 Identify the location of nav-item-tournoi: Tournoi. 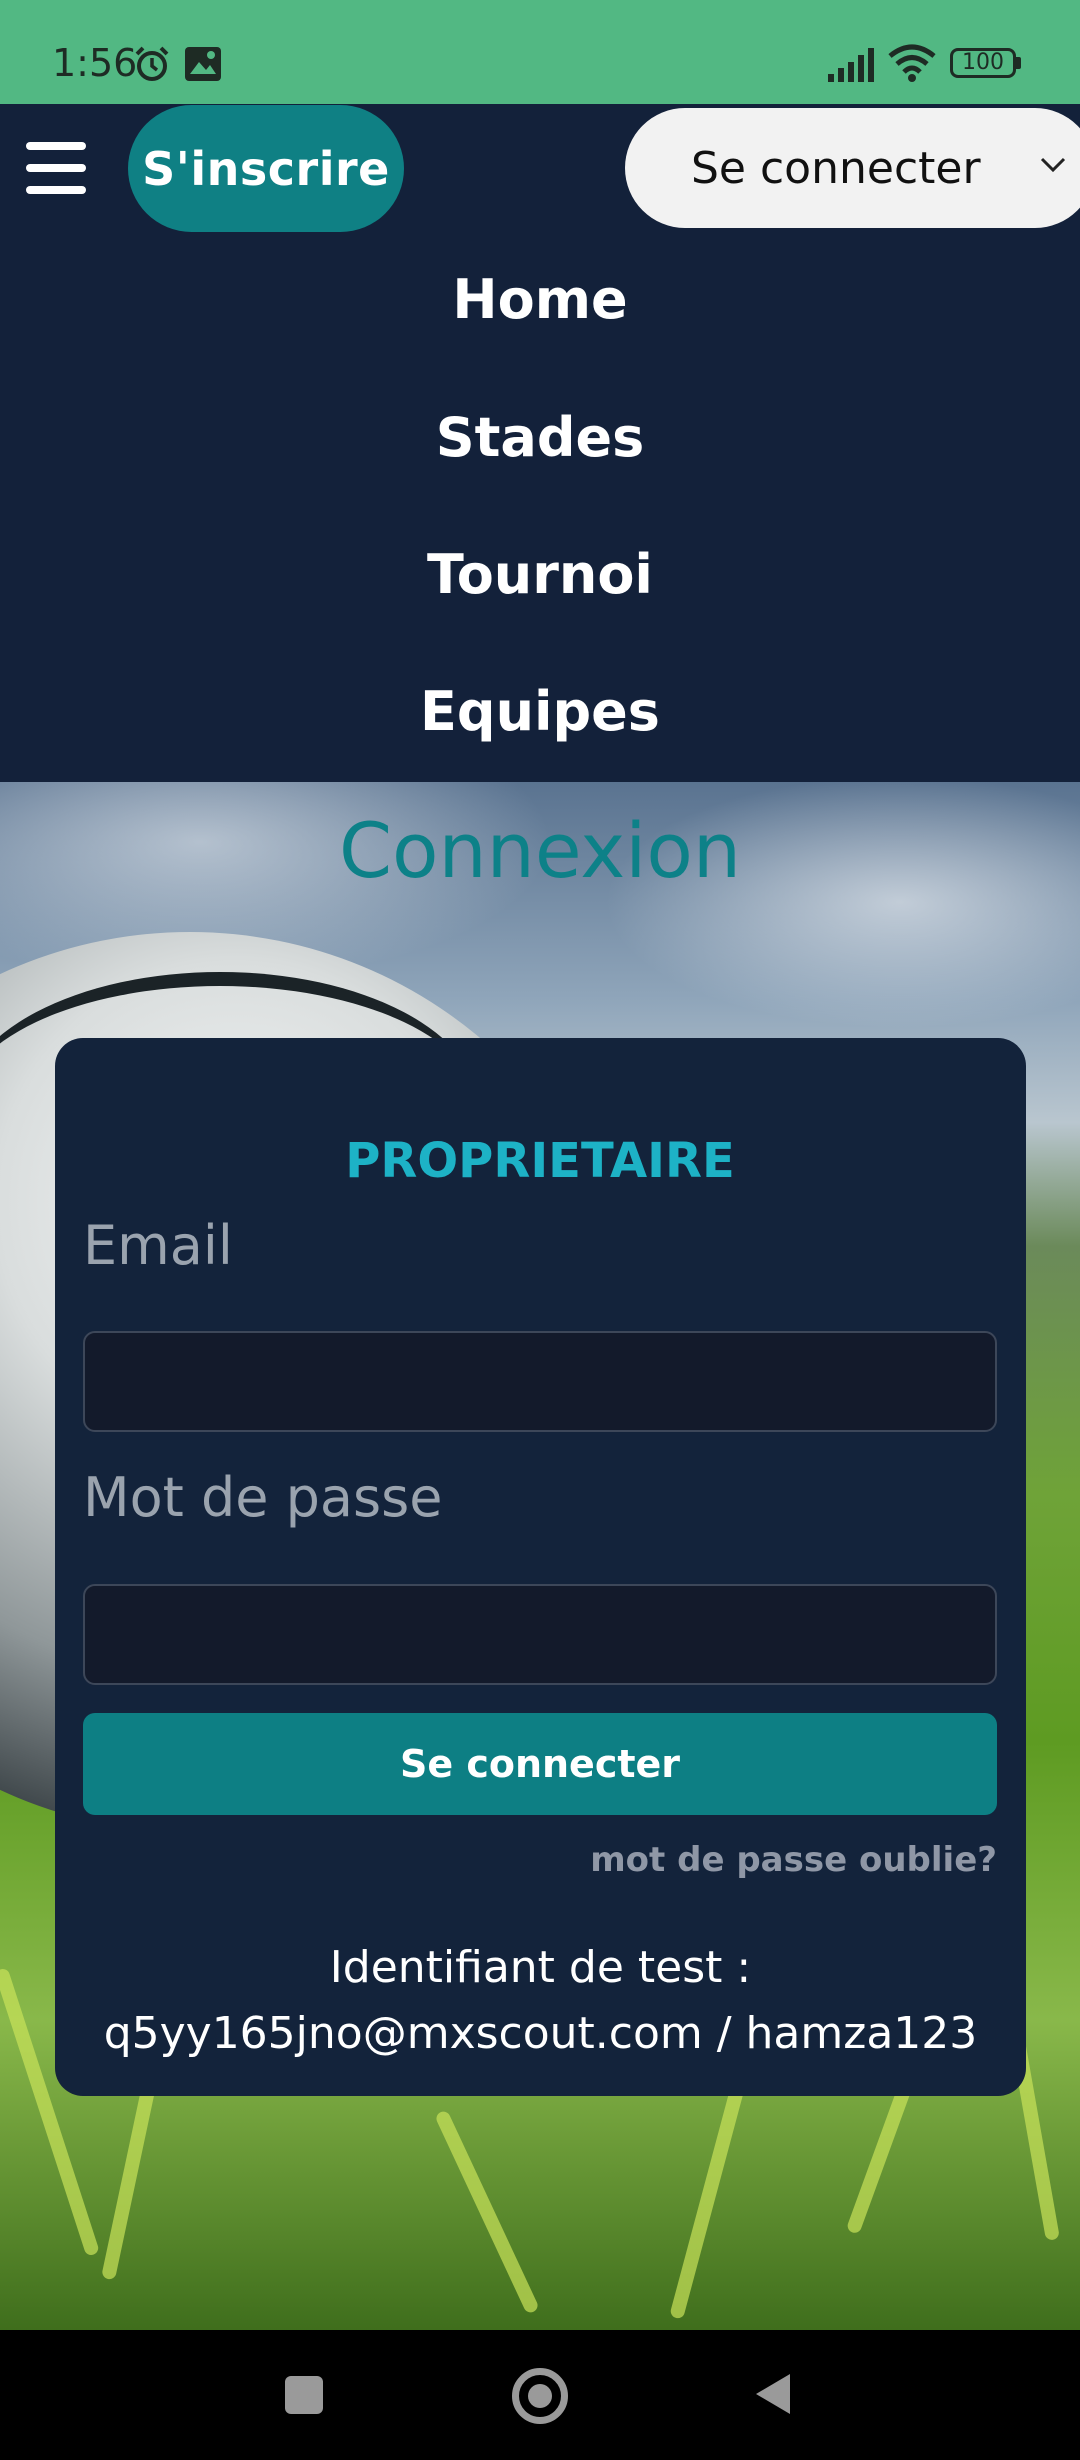
(540, 574).